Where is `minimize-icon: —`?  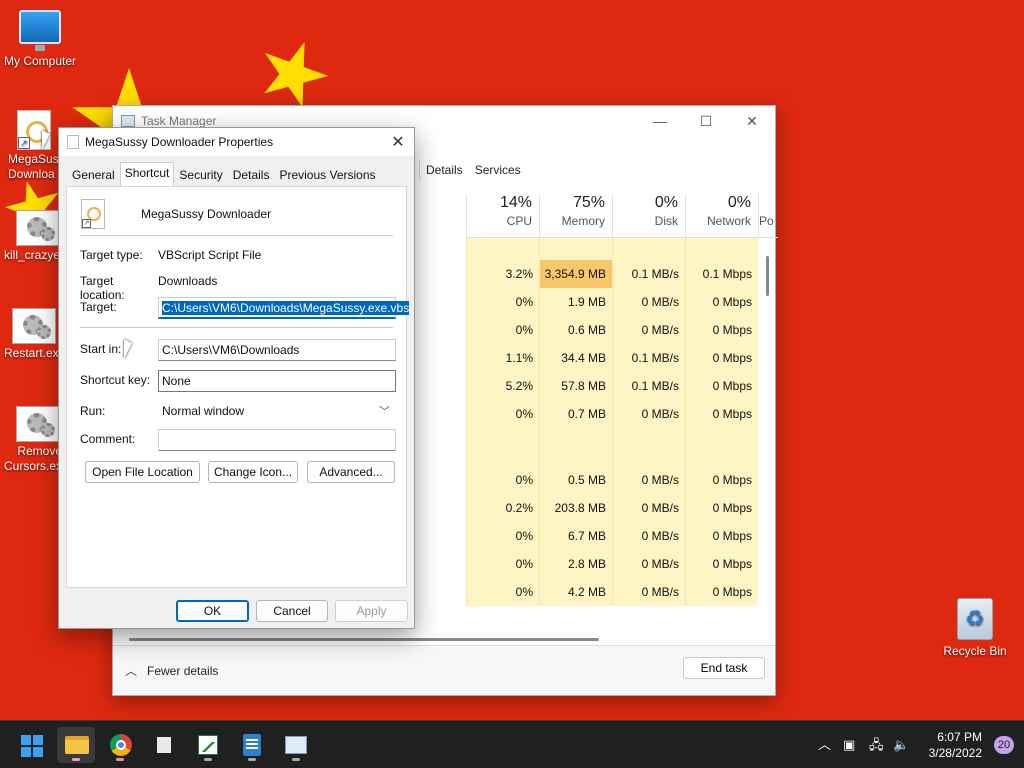
minimize-icon: — is located at coordinates (660, 121).